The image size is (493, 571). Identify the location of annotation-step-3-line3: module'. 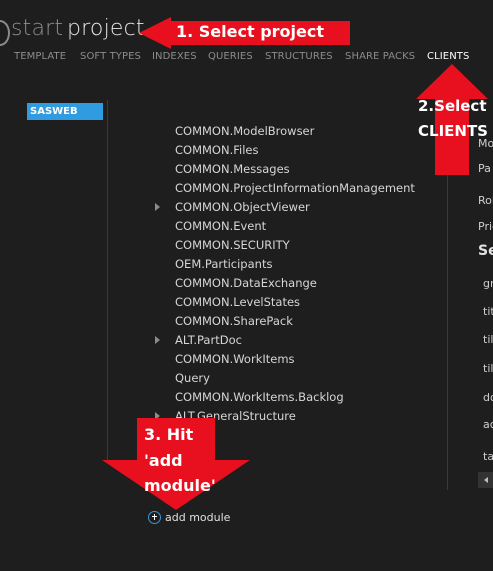
(180, 485).